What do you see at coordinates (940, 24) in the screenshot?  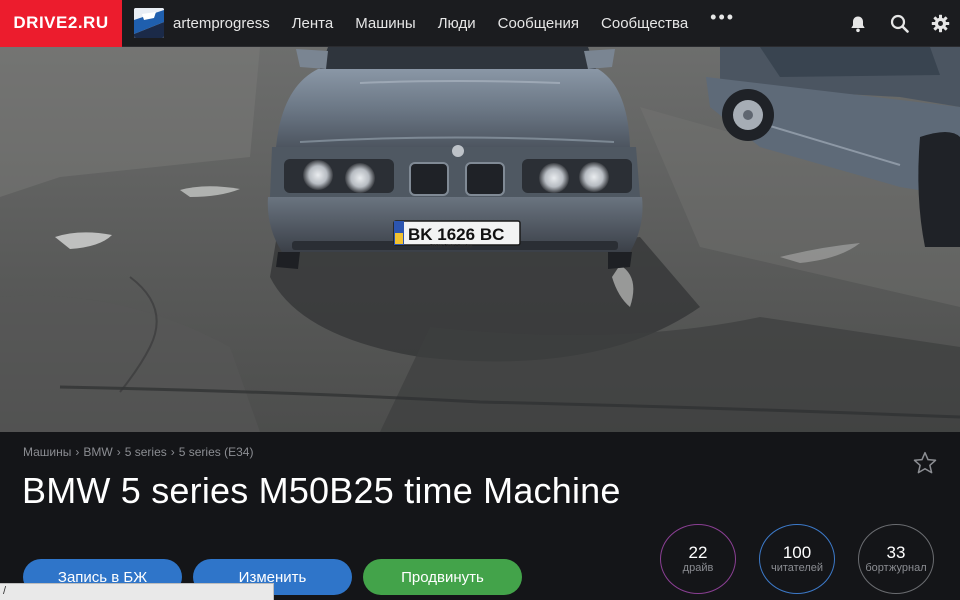 I see `gear-icon` at bounding box center [940, 24].